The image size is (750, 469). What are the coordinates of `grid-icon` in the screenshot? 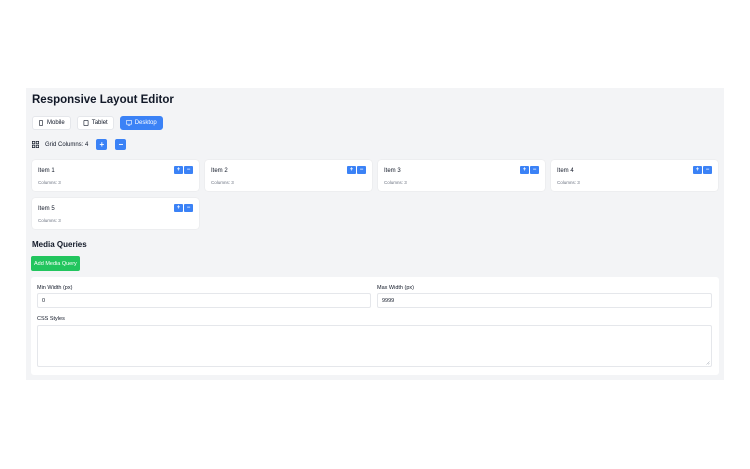 It's located at (35, 144).